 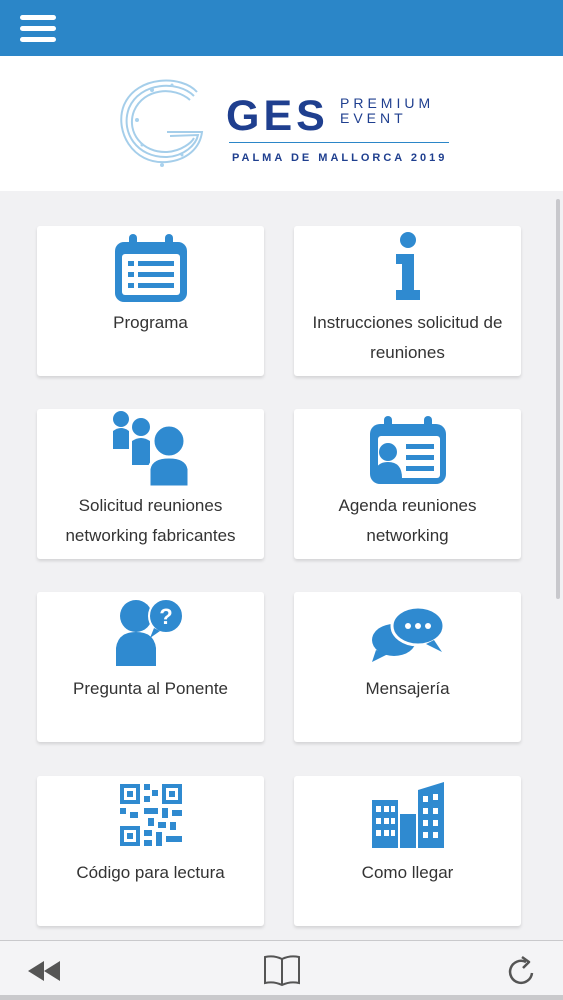 I want to click on tile-label: Agenda reuniones networking, so click(x=407, y=520).